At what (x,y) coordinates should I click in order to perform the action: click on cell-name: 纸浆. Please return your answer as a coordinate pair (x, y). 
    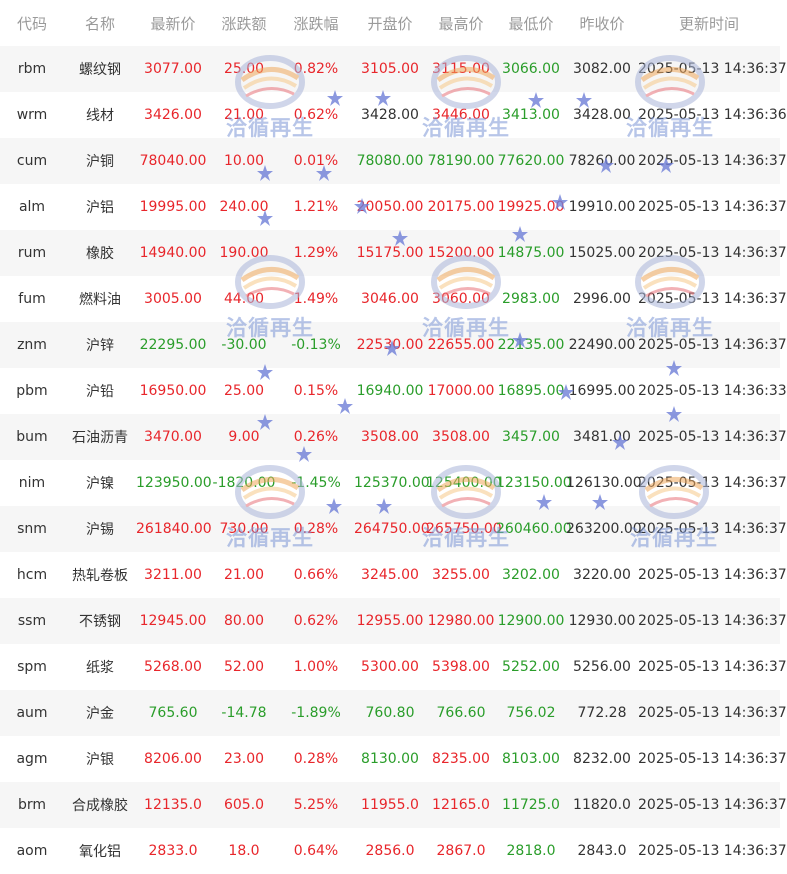
    Looking at the image, I should click on (100, 667).